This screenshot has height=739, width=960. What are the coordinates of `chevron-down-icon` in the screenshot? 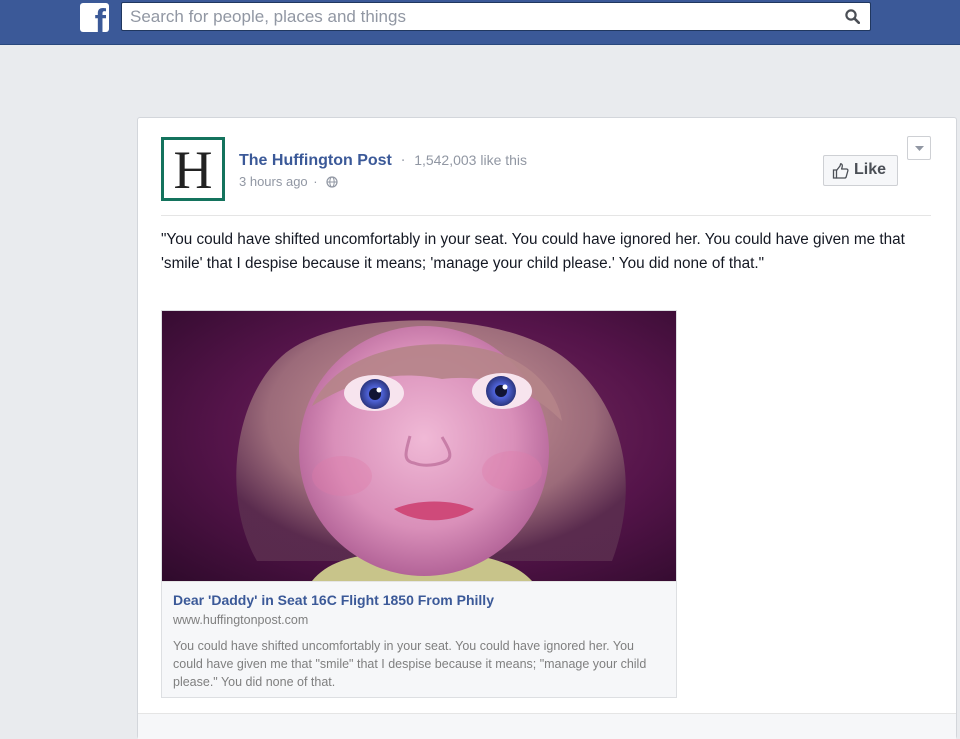 It's located at (919, 148).